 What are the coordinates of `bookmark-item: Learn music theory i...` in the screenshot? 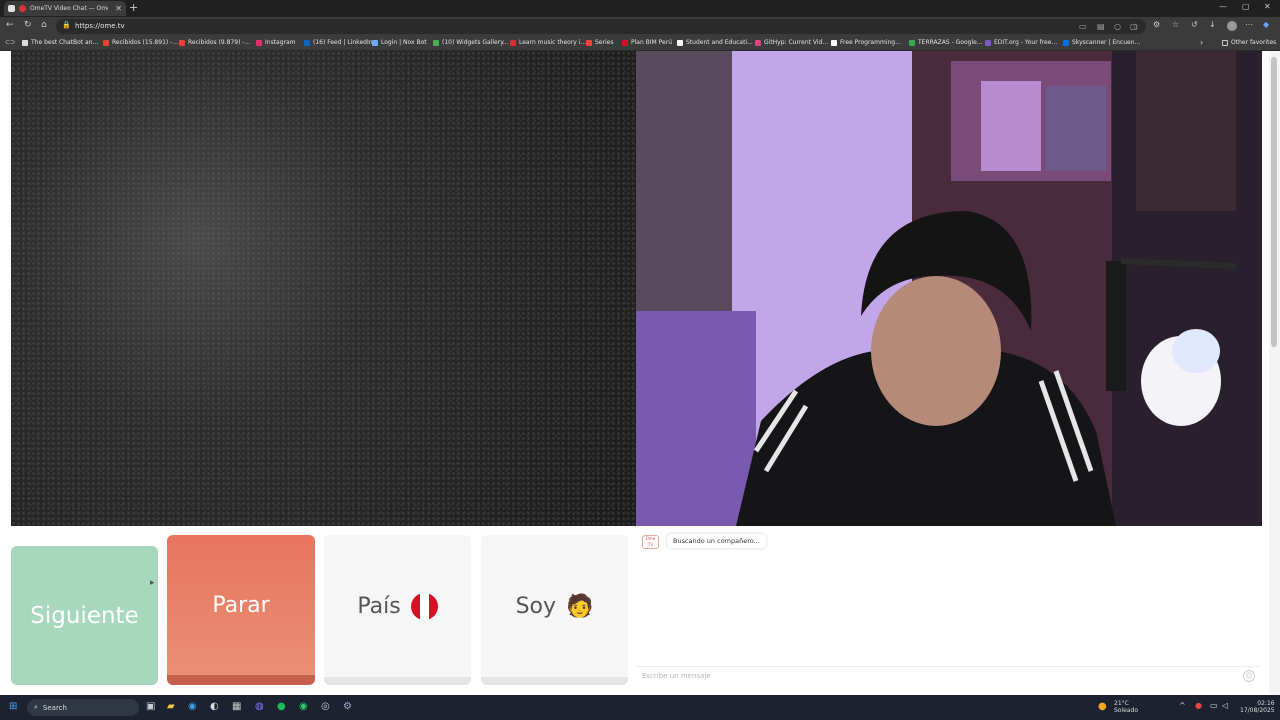 It's located at (548, 42).